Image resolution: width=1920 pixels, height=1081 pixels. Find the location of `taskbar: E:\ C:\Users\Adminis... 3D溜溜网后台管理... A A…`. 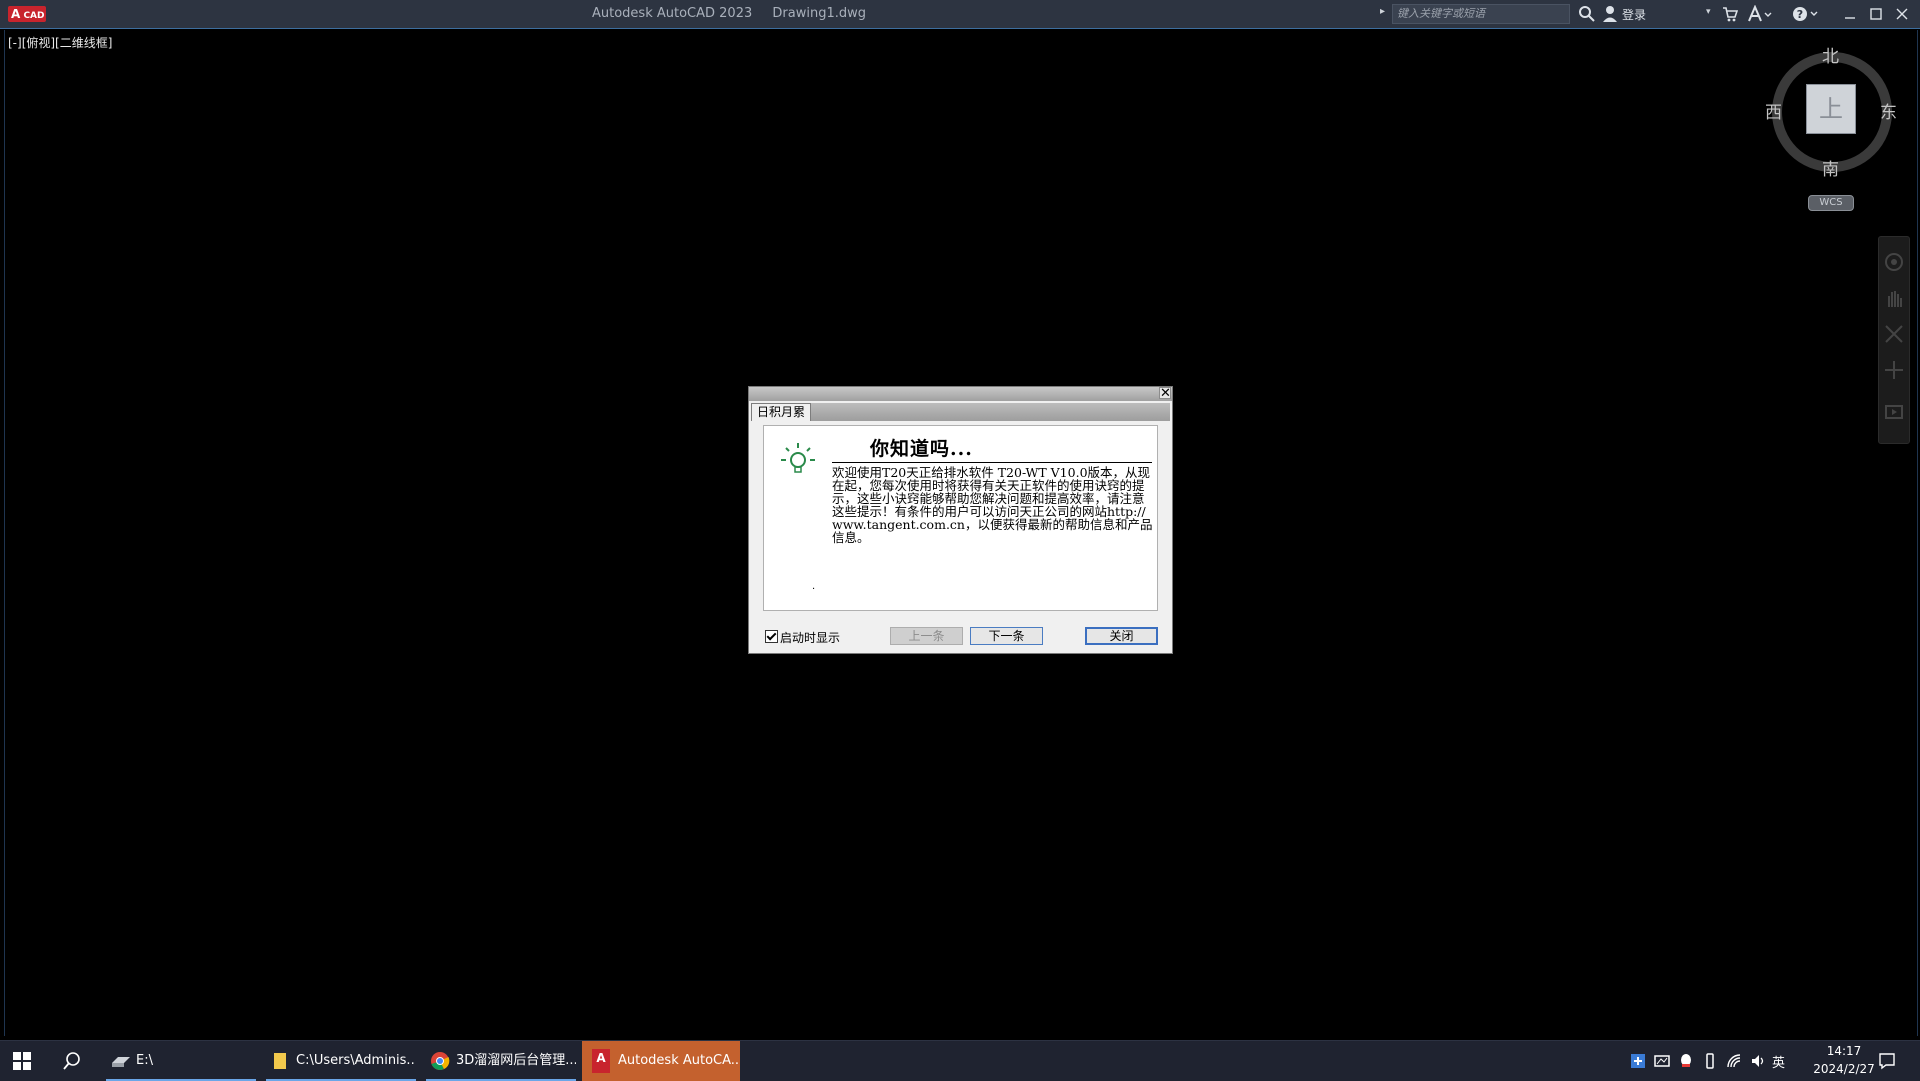

taskbar: E:\ C:\Users\Adminis... 3D溜溜网后台管理... A A… is located at coordinates (960, 1060).